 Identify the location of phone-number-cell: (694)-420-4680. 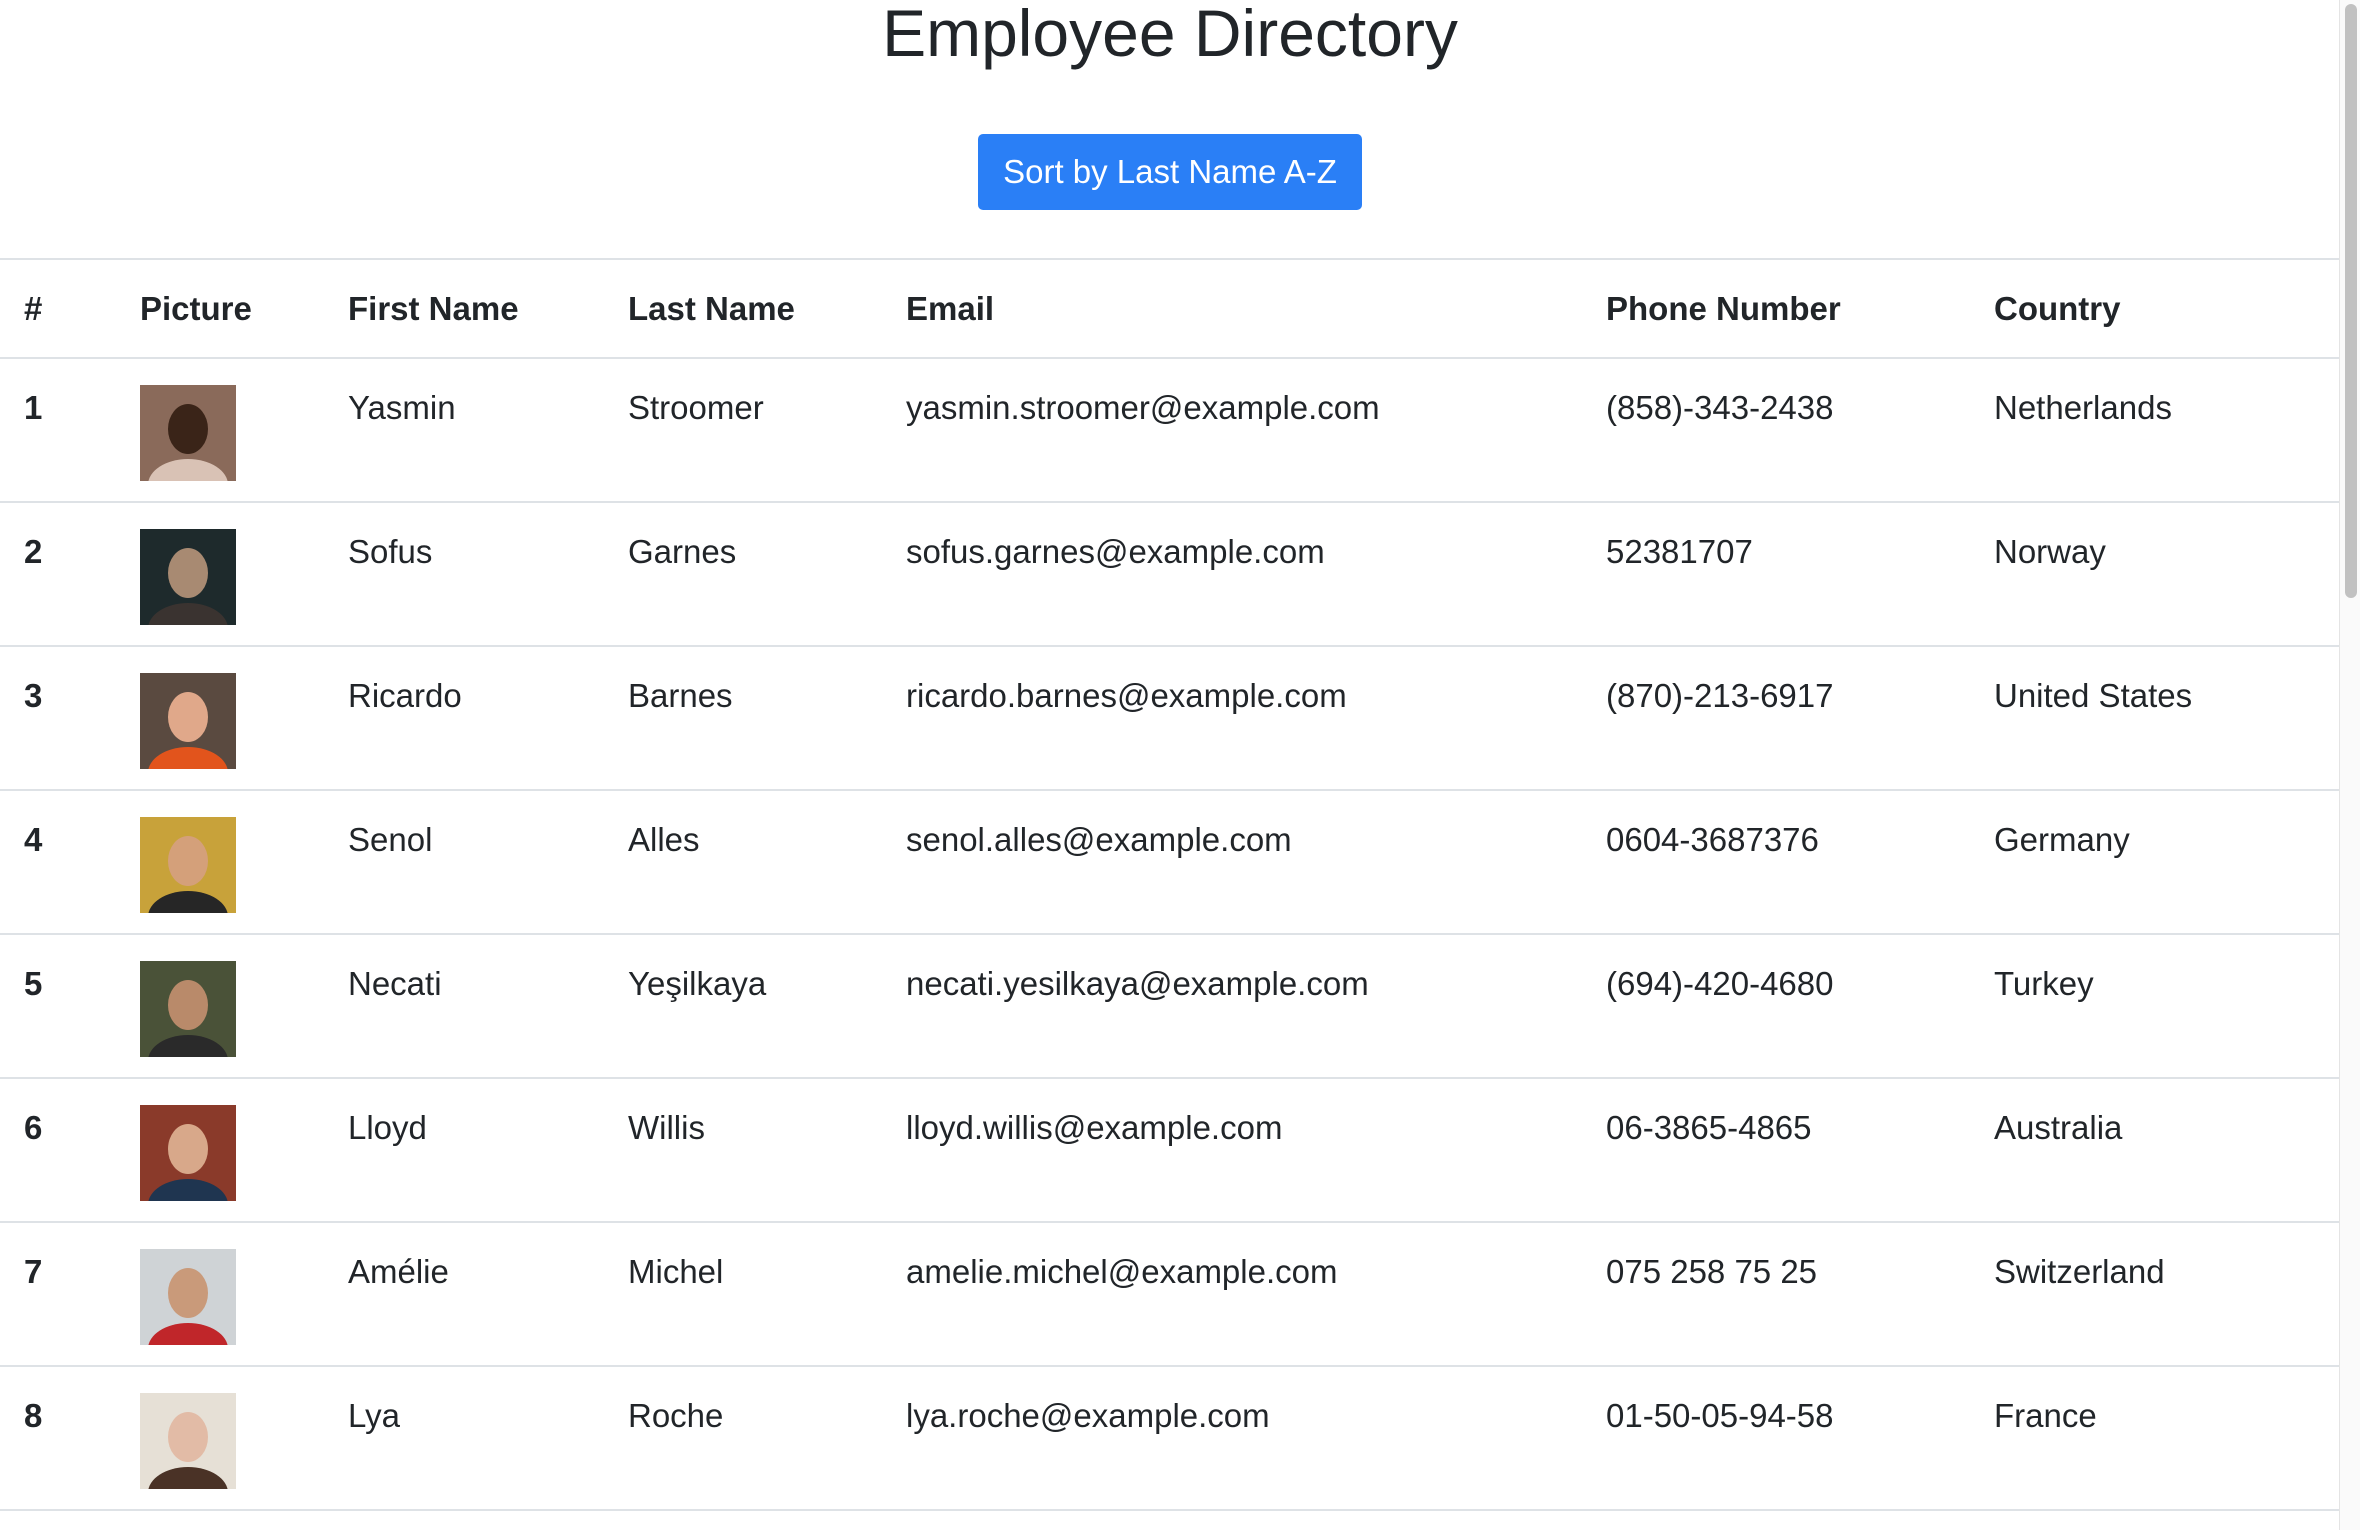
(1800, 1006).